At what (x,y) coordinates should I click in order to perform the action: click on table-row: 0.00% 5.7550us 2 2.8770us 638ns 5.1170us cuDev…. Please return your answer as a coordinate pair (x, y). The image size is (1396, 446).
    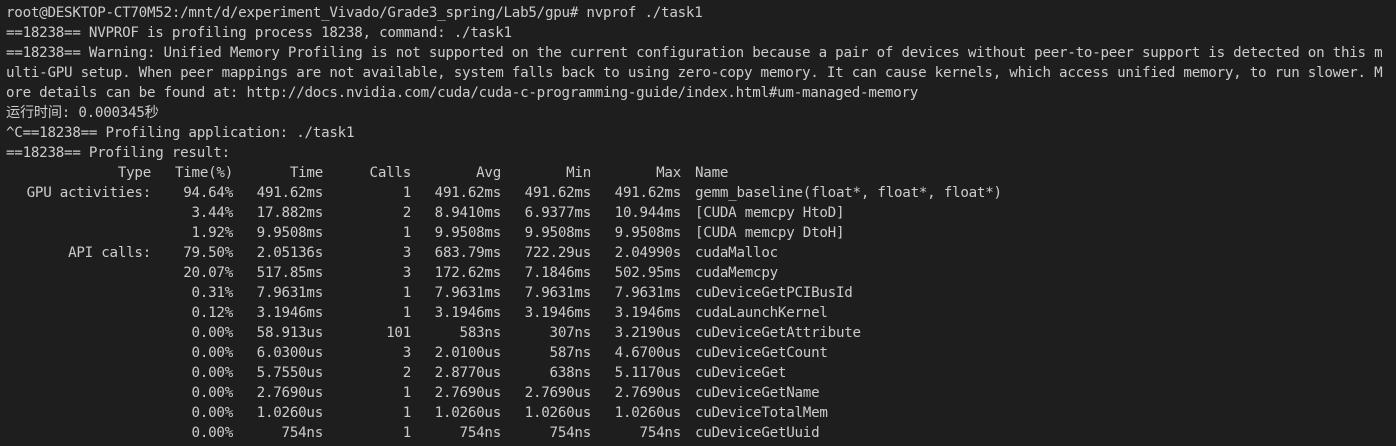
    Looking at the image, I should click on (701, 373).